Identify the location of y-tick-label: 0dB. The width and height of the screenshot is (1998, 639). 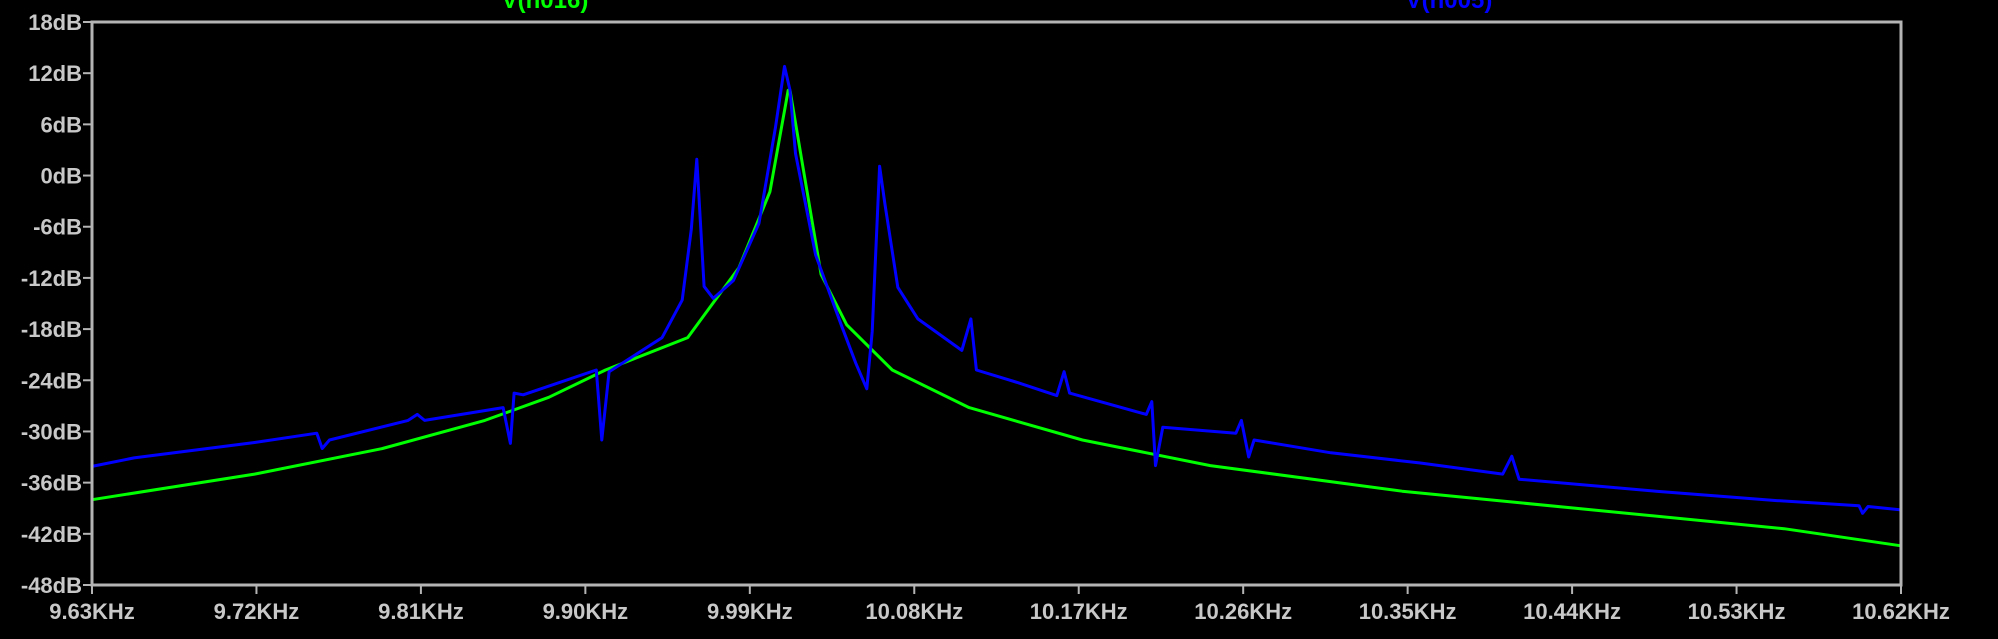
(61, 176).